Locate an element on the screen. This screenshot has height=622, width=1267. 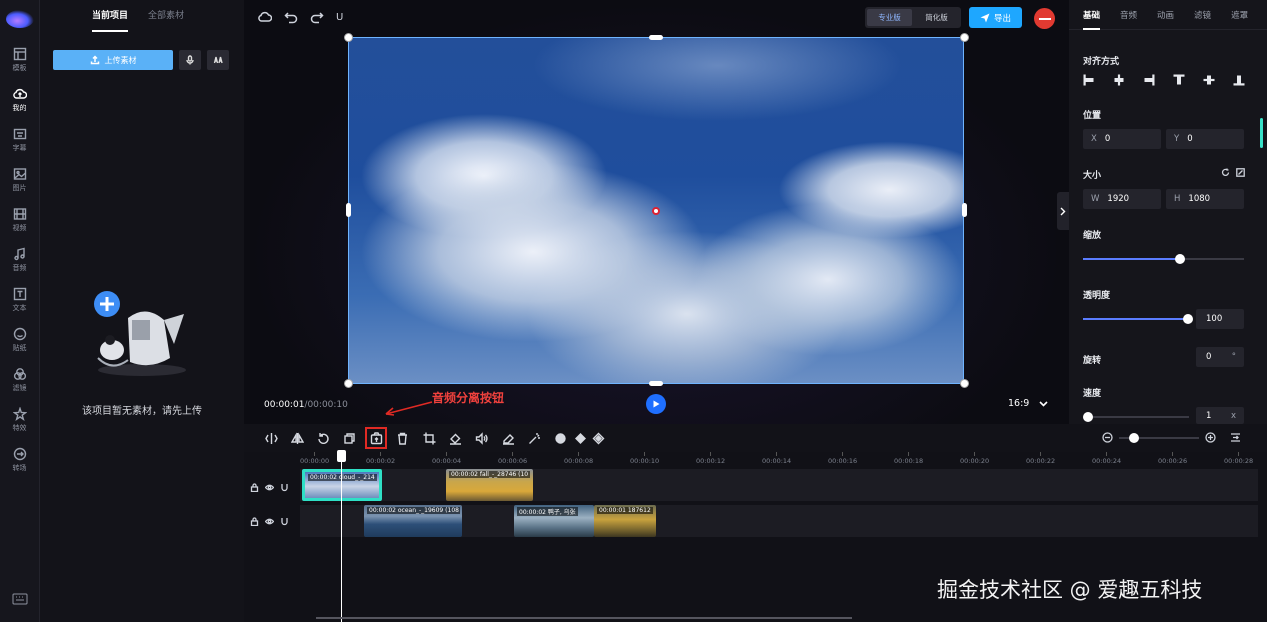
resize-handle-left is located at coordinates (348, 210).